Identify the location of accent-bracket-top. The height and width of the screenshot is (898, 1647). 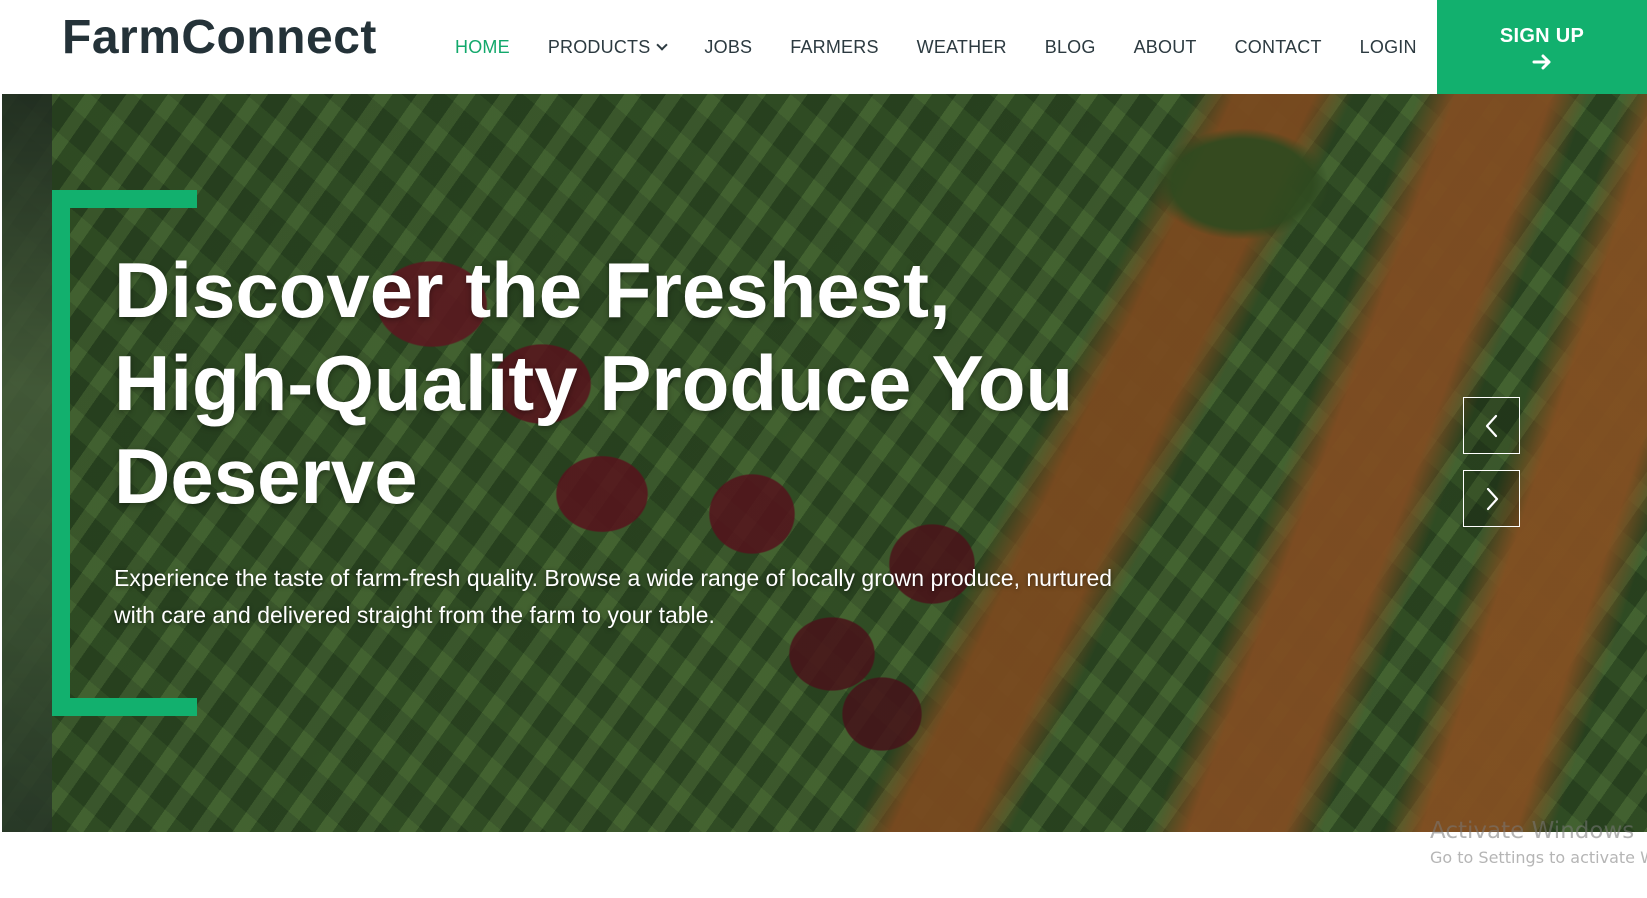
(124, 199).